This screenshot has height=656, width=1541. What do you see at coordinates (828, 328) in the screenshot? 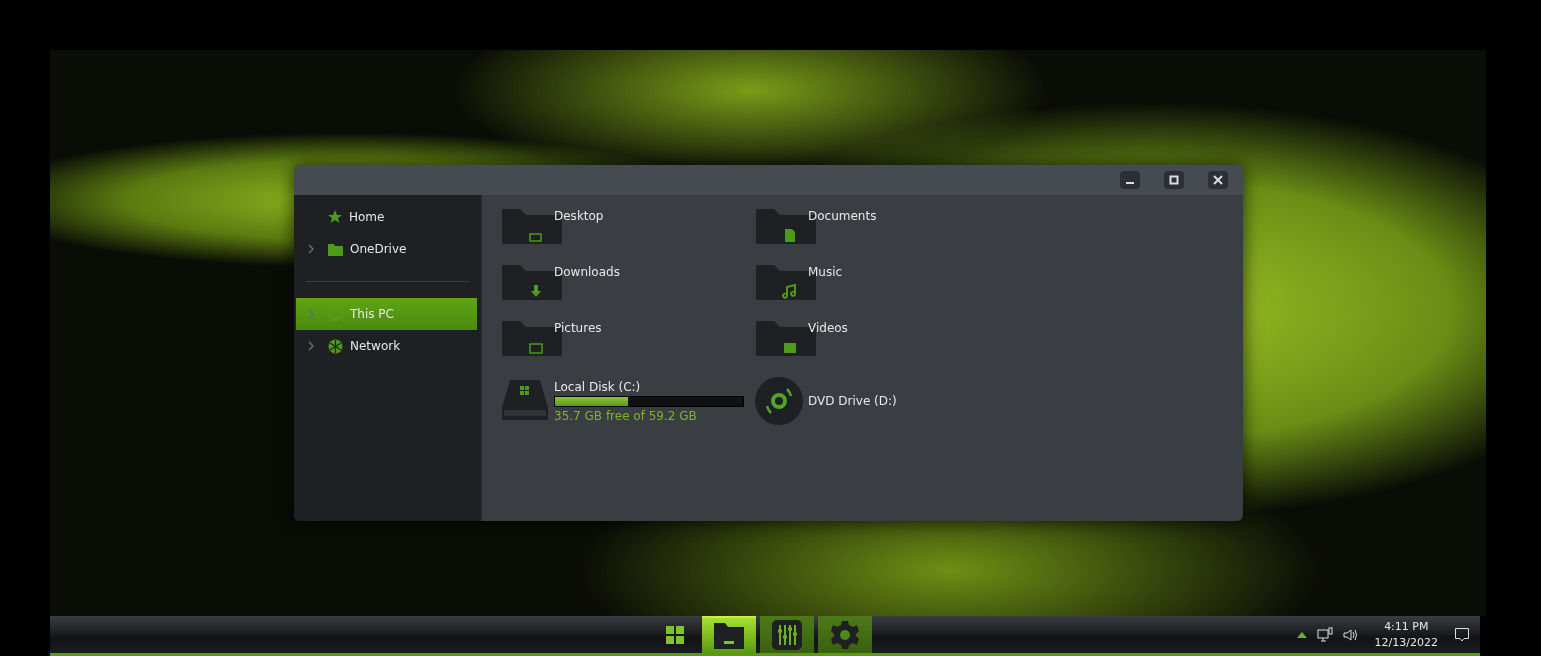
I see `folder-name: Videos` at bounding box center [828, 328].